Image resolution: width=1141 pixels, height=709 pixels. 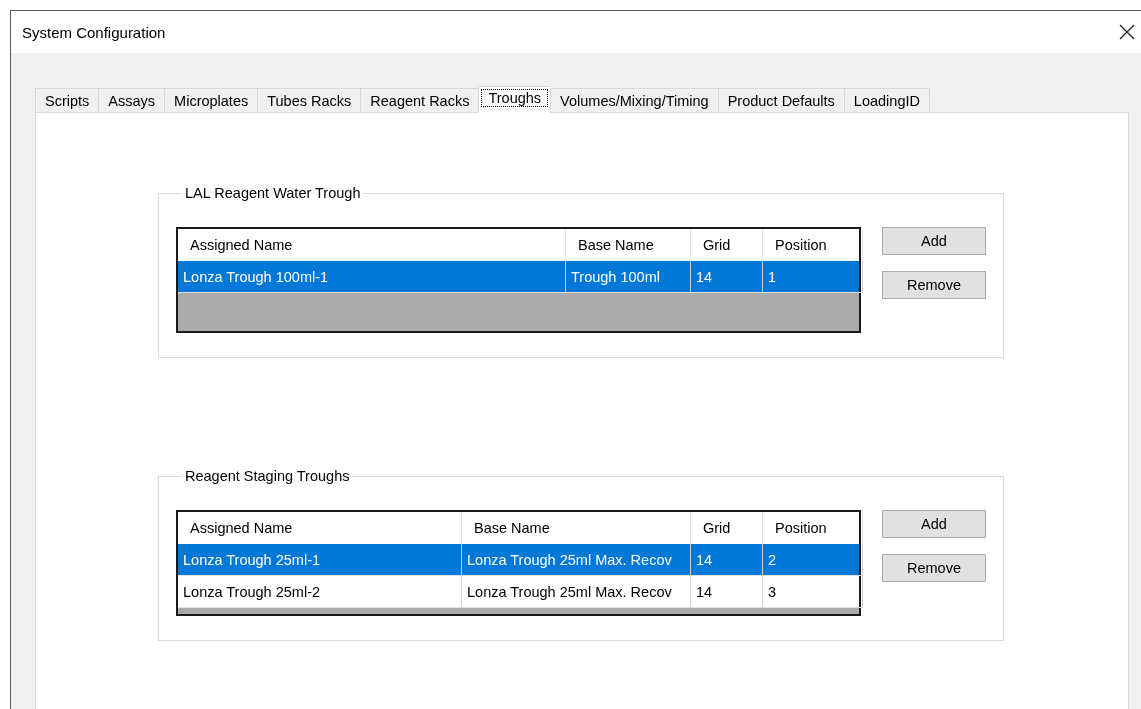 I want to click on tab: Microplates, so click(x=211, y=100).